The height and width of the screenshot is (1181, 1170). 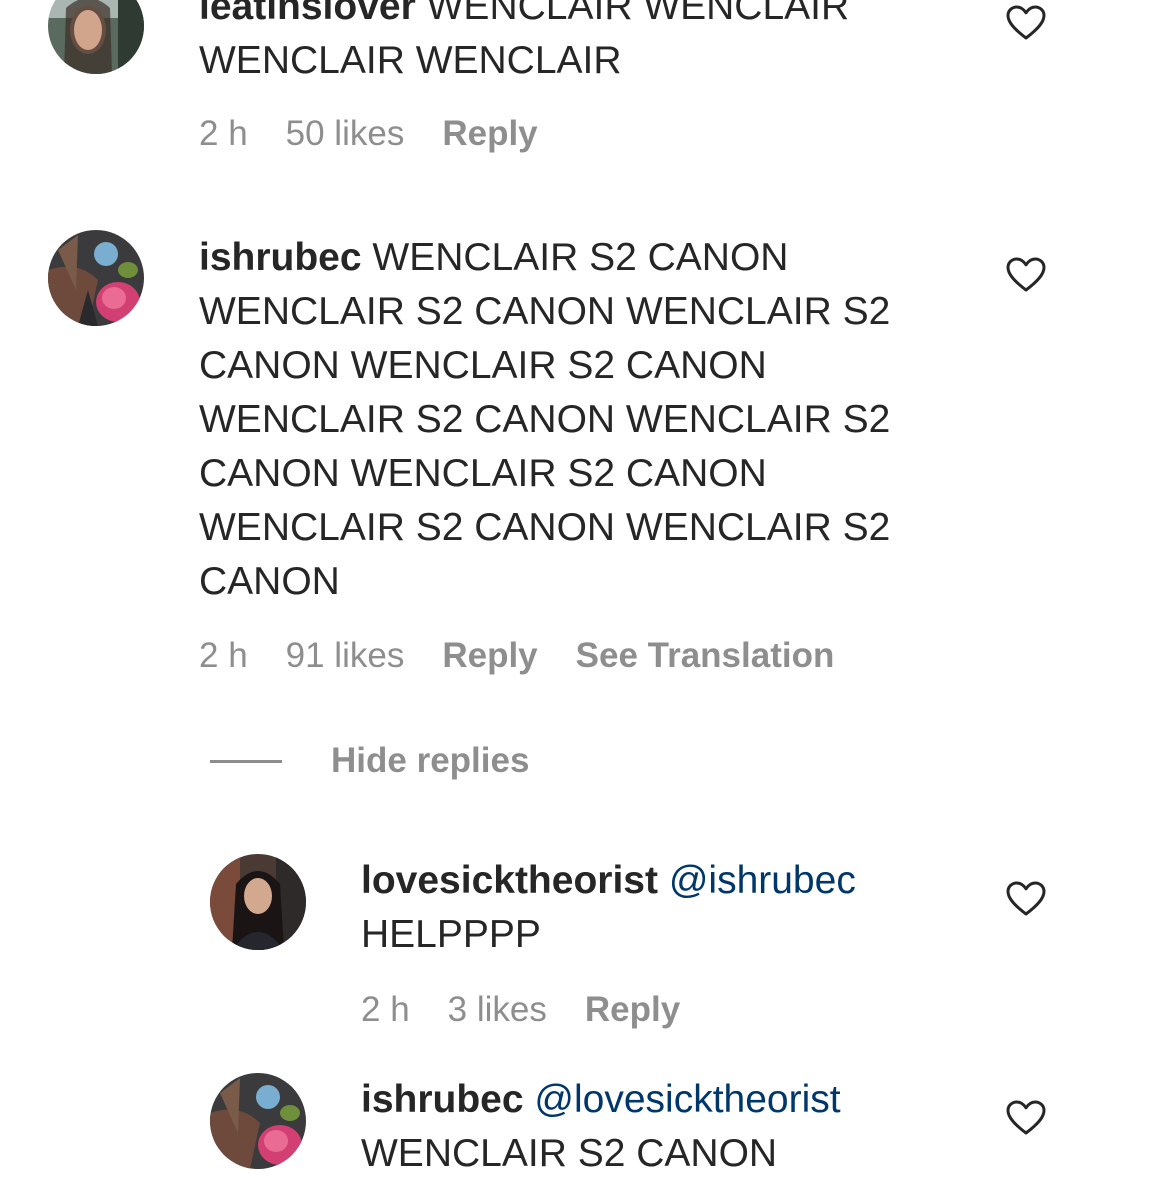 What do you see at coordinates (451, 934) in the screenshot?
I see `reply-body: HELPPPP` at bounding box center [451, 934].